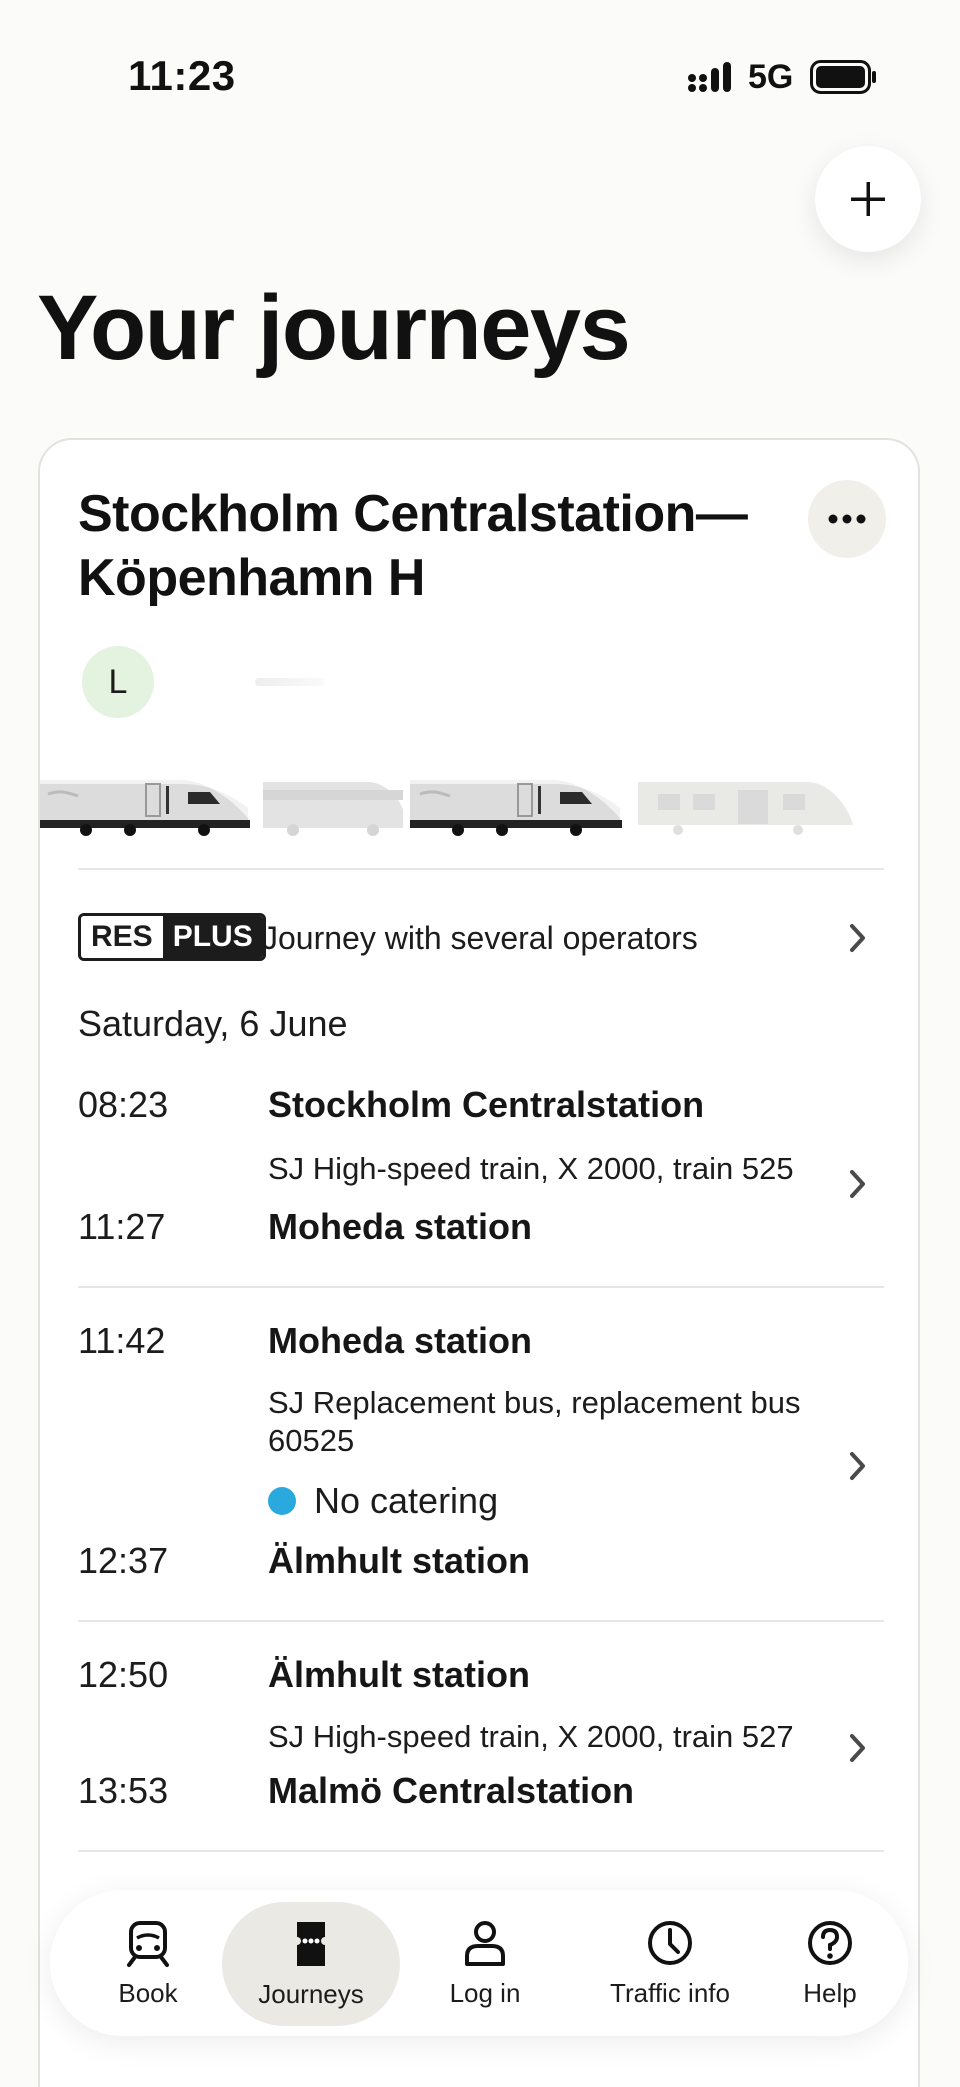 This screenshot has width=960, height=2087. What do you see at coordinates (406, 1500) in the screenshot?
I see `catering-label: No catering` at bounding box center [406, 1500].